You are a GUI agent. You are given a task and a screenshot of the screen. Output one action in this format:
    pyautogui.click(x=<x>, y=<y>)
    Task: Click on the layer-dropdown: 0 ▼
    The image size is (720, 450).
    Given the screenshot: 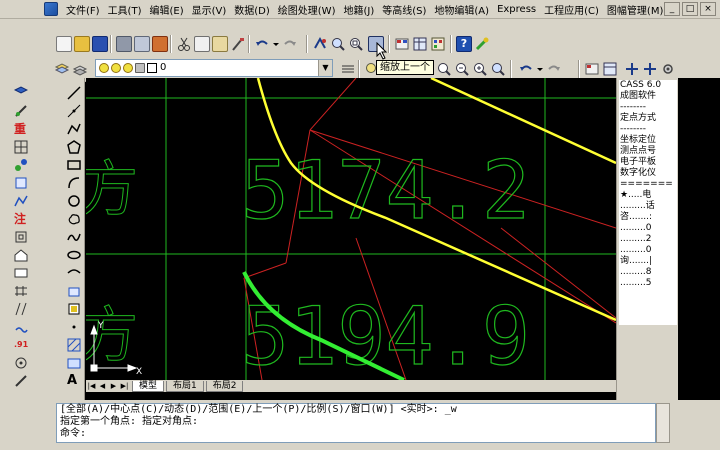 What is the action you would take?
    pyautogui.click(x=214, y=68)
    